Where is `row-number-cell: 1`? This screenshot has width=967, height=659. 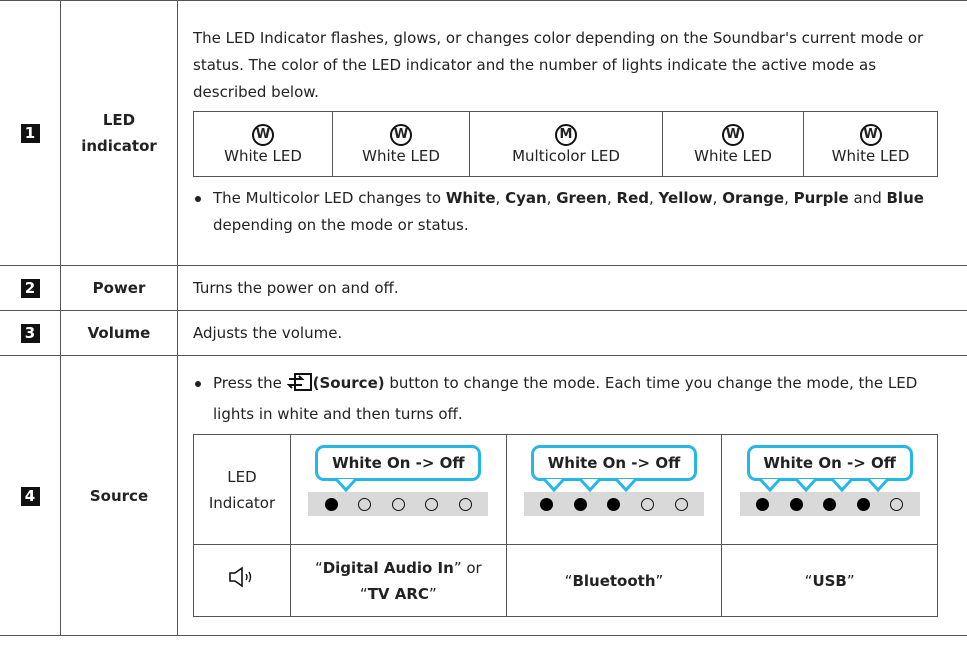 row-number-cell: 1 is located at coordinates (30, 133).